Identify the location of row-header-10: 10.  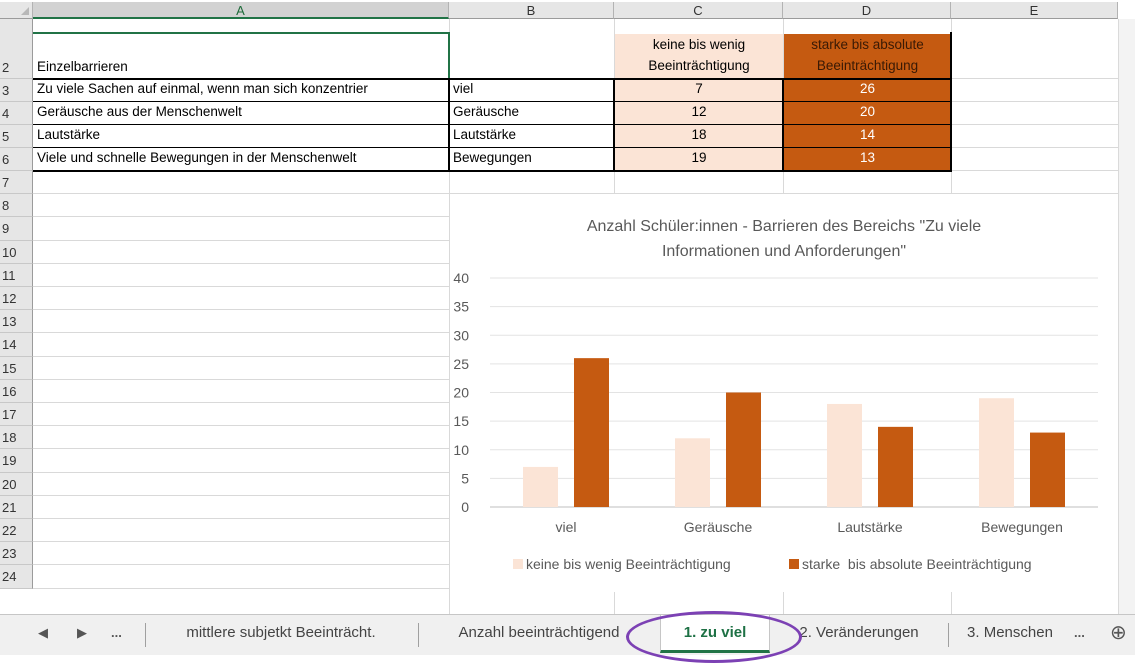
(16, 252).